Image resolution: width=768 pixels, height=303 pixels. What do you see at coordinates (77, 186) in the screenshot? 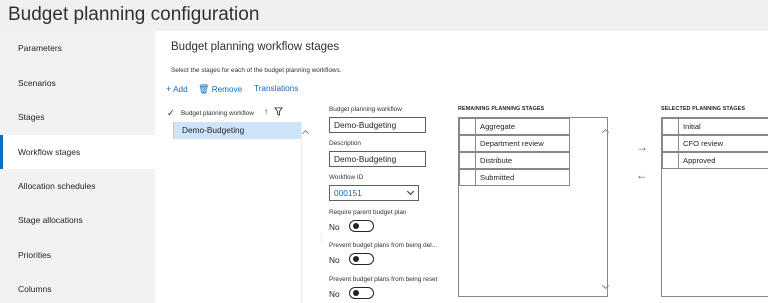
I see `sidebar-item-allocation-schedules: Allocation schedules` at bounding box center [77, 186].